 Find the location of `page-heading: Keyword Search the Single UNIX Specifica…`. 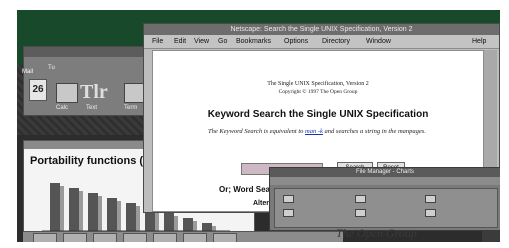

page-heading: Keyword Search the Single UNIX Specifica… is located at coordinates (318, 114).